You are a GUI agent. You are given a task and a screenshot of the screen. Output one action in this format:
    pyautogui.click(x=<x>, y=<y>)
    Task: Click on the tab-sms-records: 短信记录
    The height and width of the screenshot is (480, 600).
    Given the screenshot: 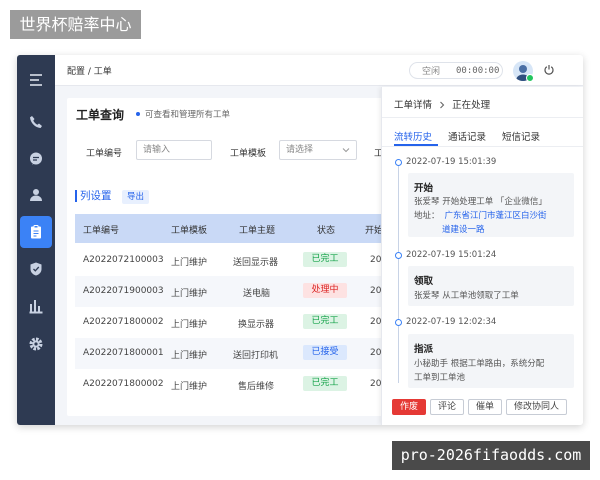 What is the action you would take?
    pyautogui.click(x=521, y=136)
    